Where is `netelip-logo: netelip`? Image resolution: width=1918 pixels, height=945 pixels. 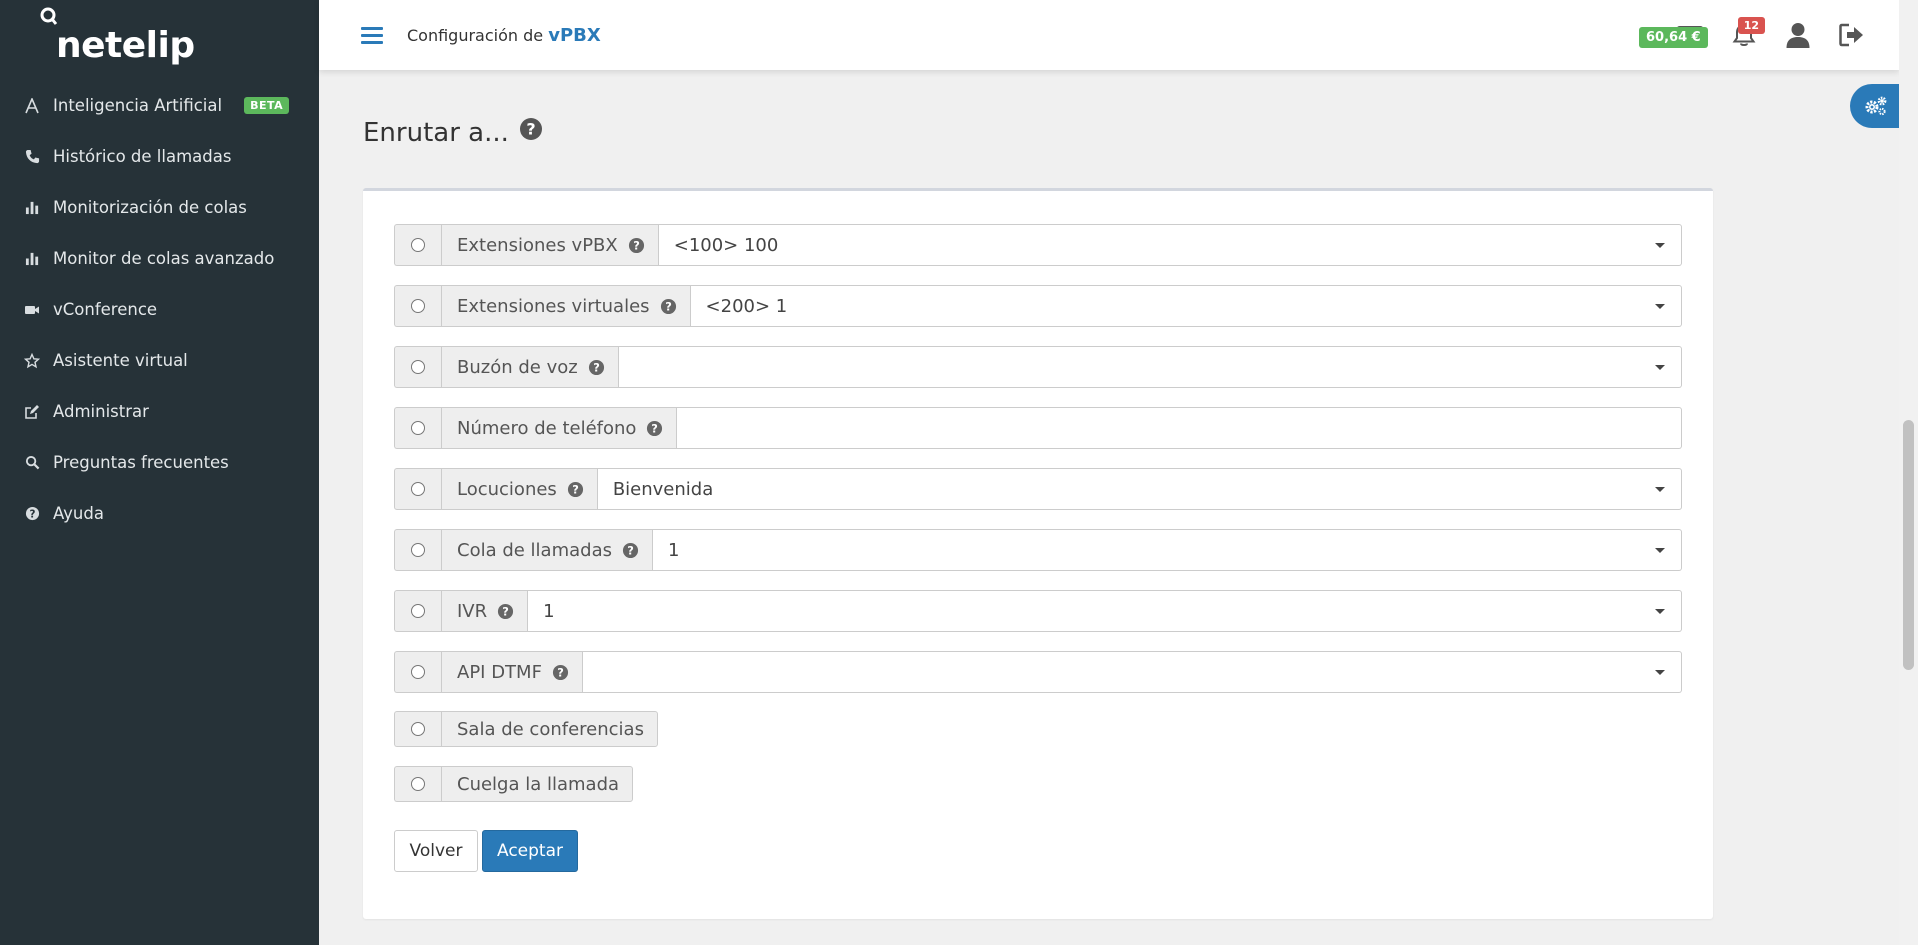 netelip-logo: netelip is located at coordinates (115, 36).